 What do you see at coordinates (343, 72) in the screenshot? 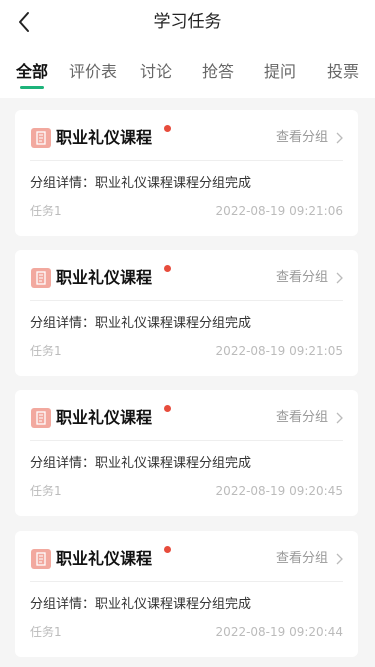
I see `tab-vote: 投票` at bounding box center [343, 72].